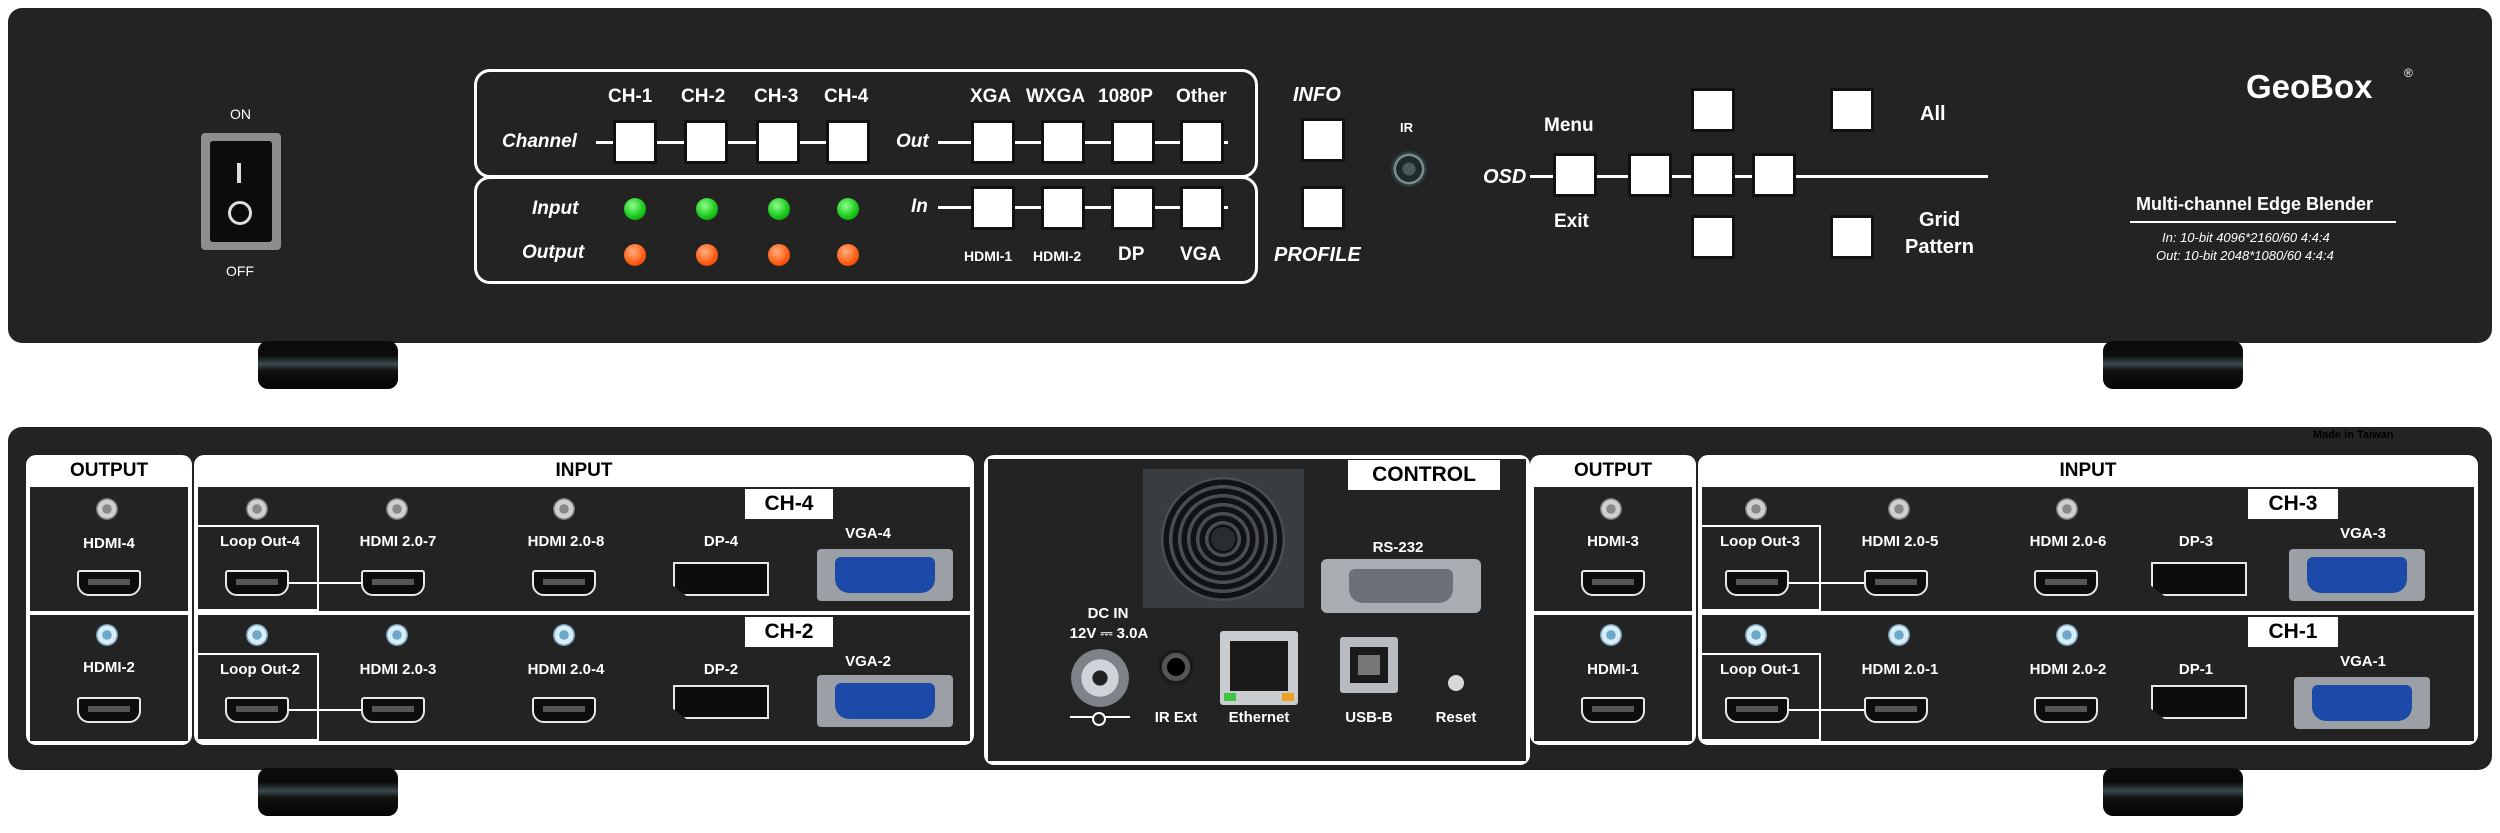 The image size is (2500, 833). What do you see at coordinates (109, 583) in the screenshot?
I see `hdmi-4-output-port` at bounding box center [109, 583].